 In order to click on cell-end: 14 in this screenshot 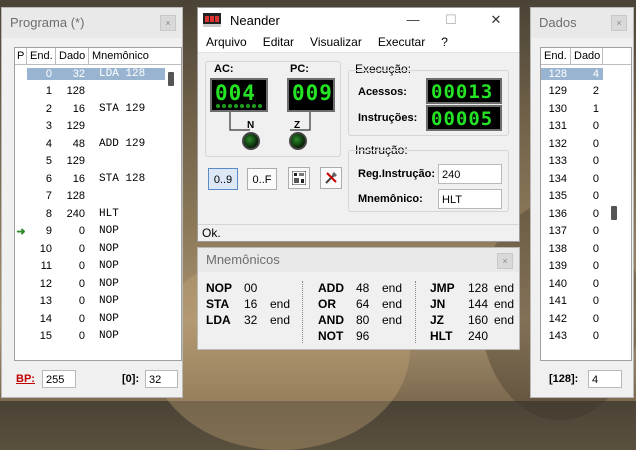, I will do `click(45, 318)`.